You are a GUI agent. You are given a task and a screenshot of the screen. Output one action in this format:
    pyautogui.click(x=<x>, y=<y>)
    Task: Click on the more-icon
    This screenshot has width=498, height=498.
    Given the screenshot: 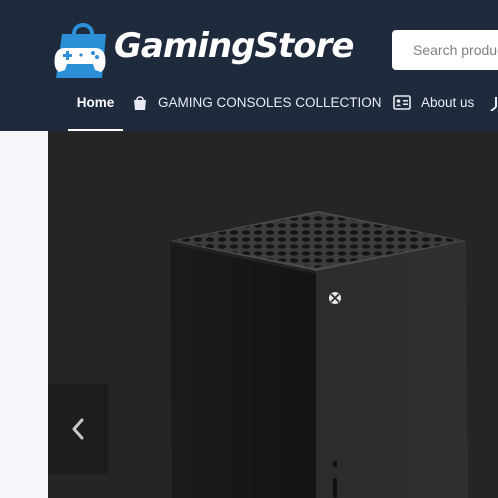 What is the action you would take?
    pyautogui.click(x=493, y=104)
    